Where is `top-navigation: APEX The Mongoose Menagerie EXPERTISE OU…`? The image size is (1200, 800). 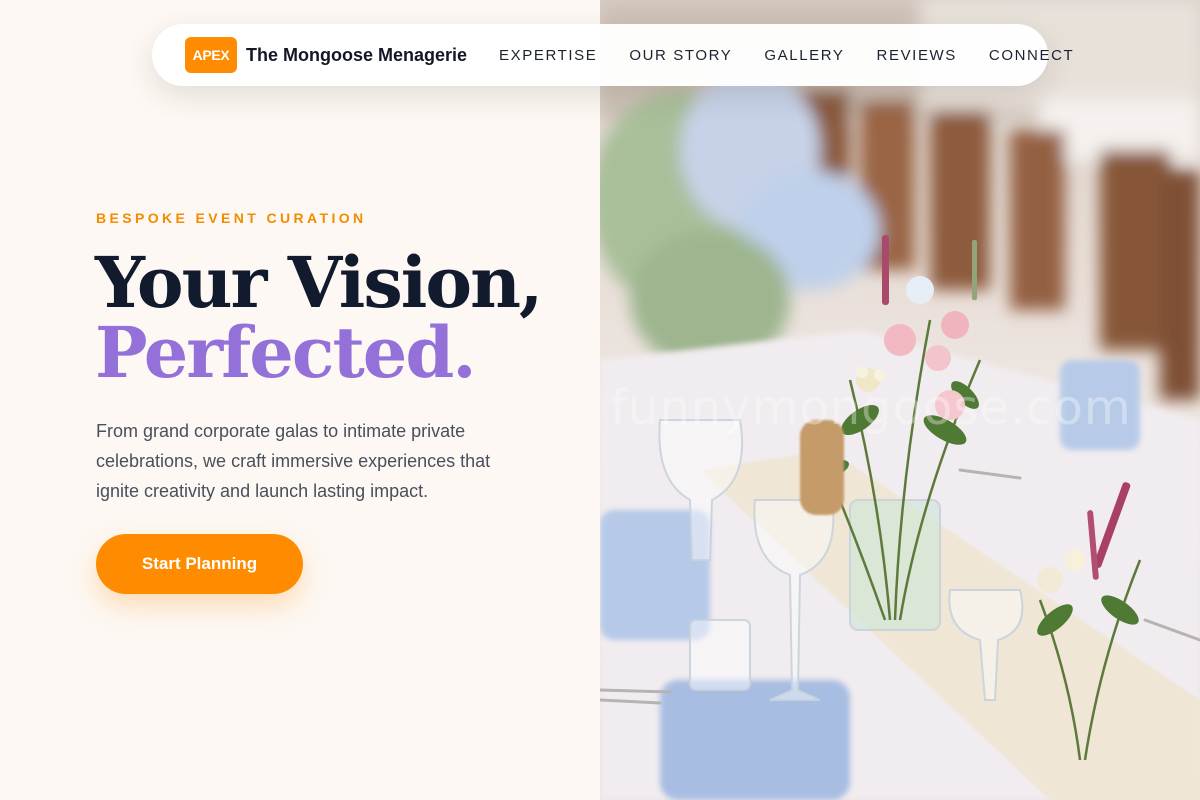
top-navigation: APEX The Mongoose Menagerie EXPERTISE OU… is located at coordinates (612, 55).